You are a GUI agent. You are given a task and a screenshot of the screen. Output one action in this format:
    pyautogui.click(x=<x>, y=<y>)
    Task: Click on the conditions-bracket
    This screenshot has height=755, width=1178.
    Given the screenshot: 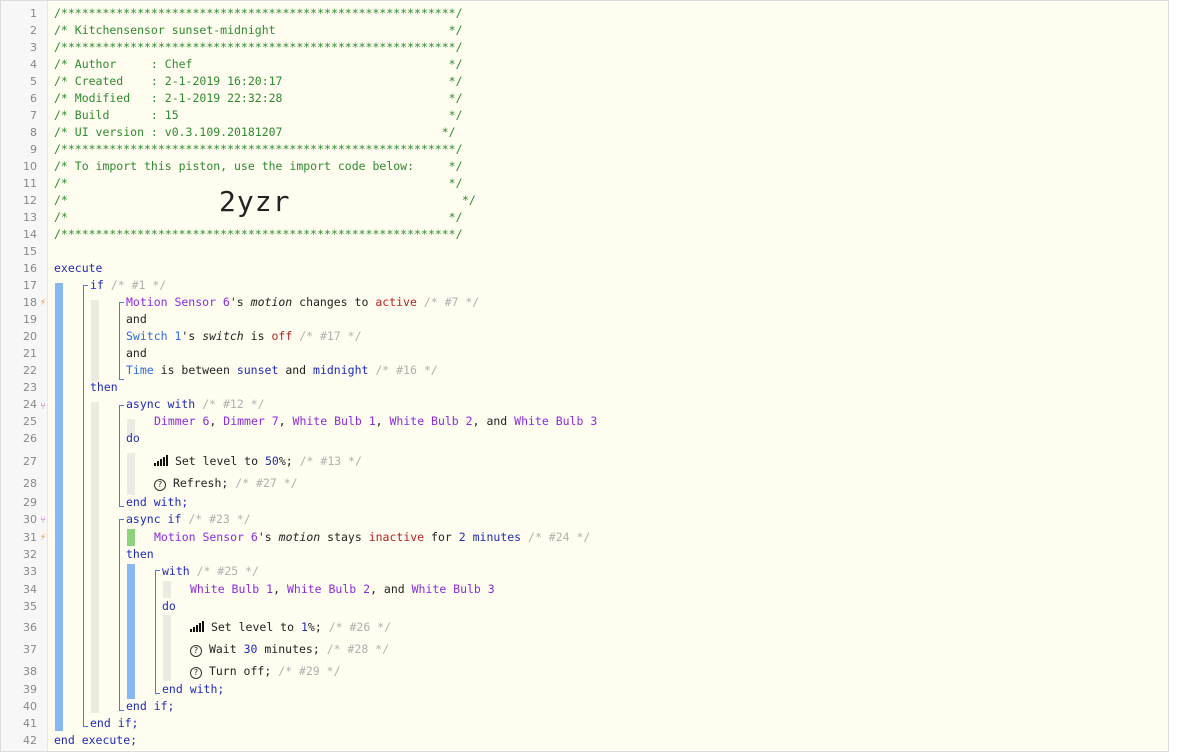 What is the action you would take?
    pyautogui.click(x=121, y=341)
    